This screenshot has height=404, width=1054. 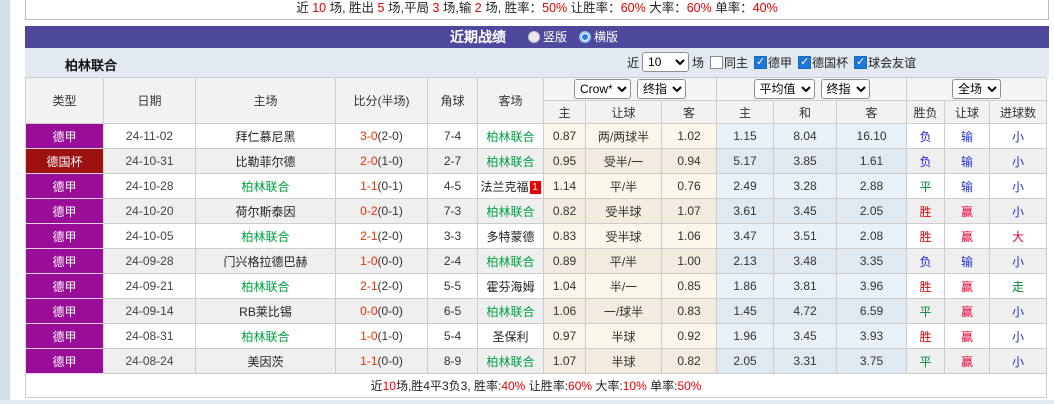 What do you see at coordinates (510, 100) in the screenshot?
I see `column-header-5: 客场` at bounding box center [510, 100].